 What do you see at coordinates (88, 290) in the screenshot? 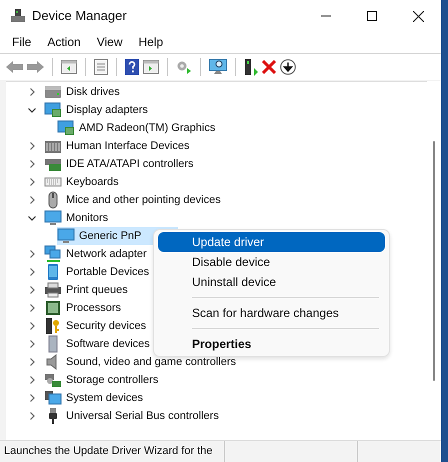
I see `tree-item: Print queues` at bounding box center [88, 290].